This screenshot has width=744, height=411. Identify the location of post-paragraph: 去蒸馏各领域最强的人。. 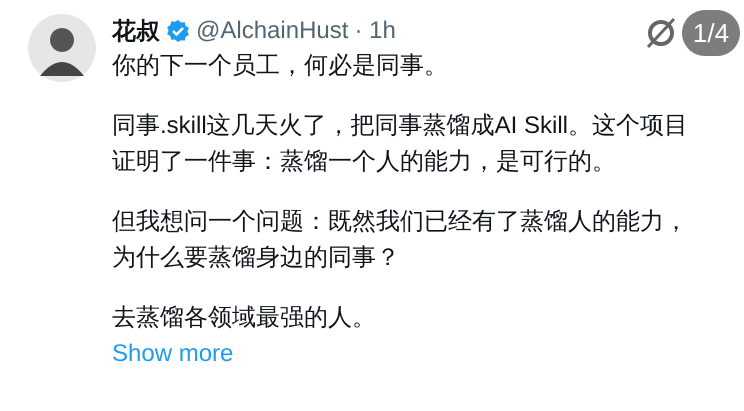
(244, 318).